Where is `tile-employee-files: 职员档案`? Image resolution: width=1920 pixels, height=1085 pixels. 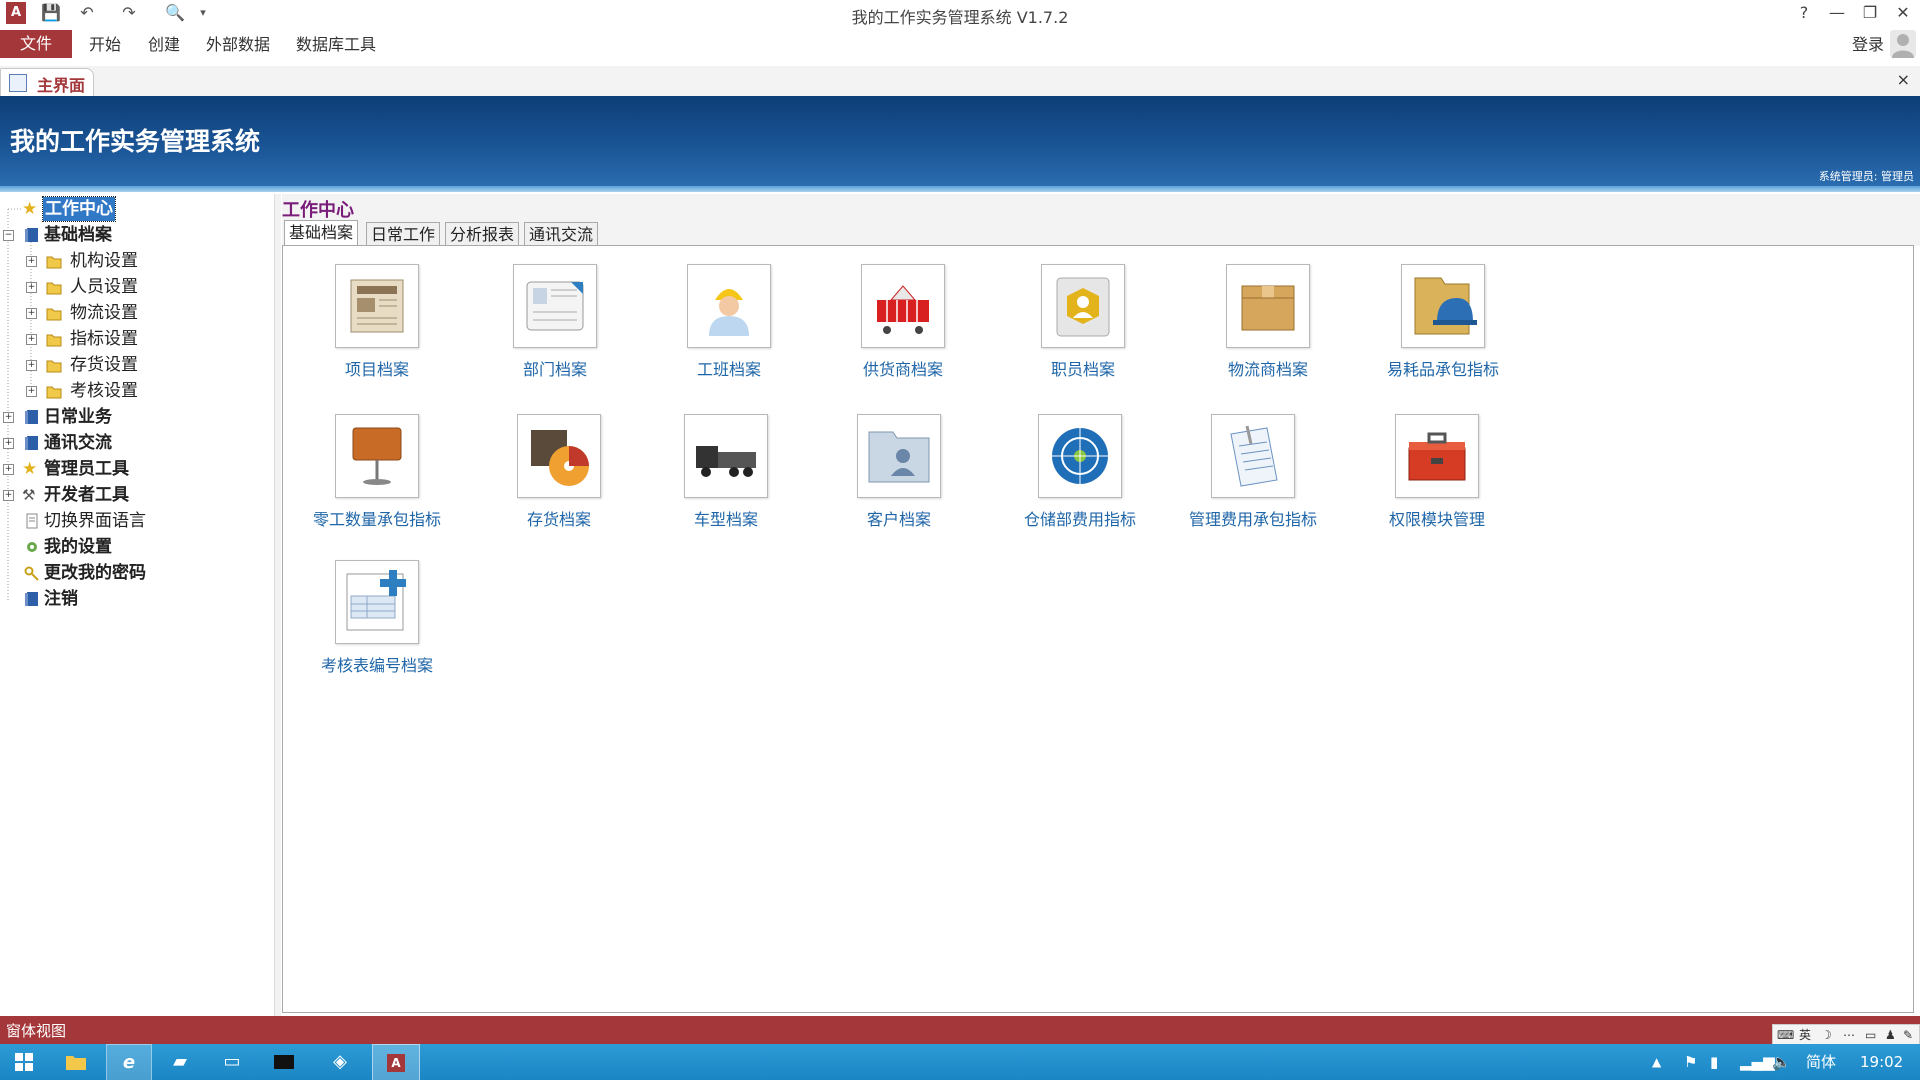
tile-employee-files: 职员档案 is located at coordinates (1083, 312).